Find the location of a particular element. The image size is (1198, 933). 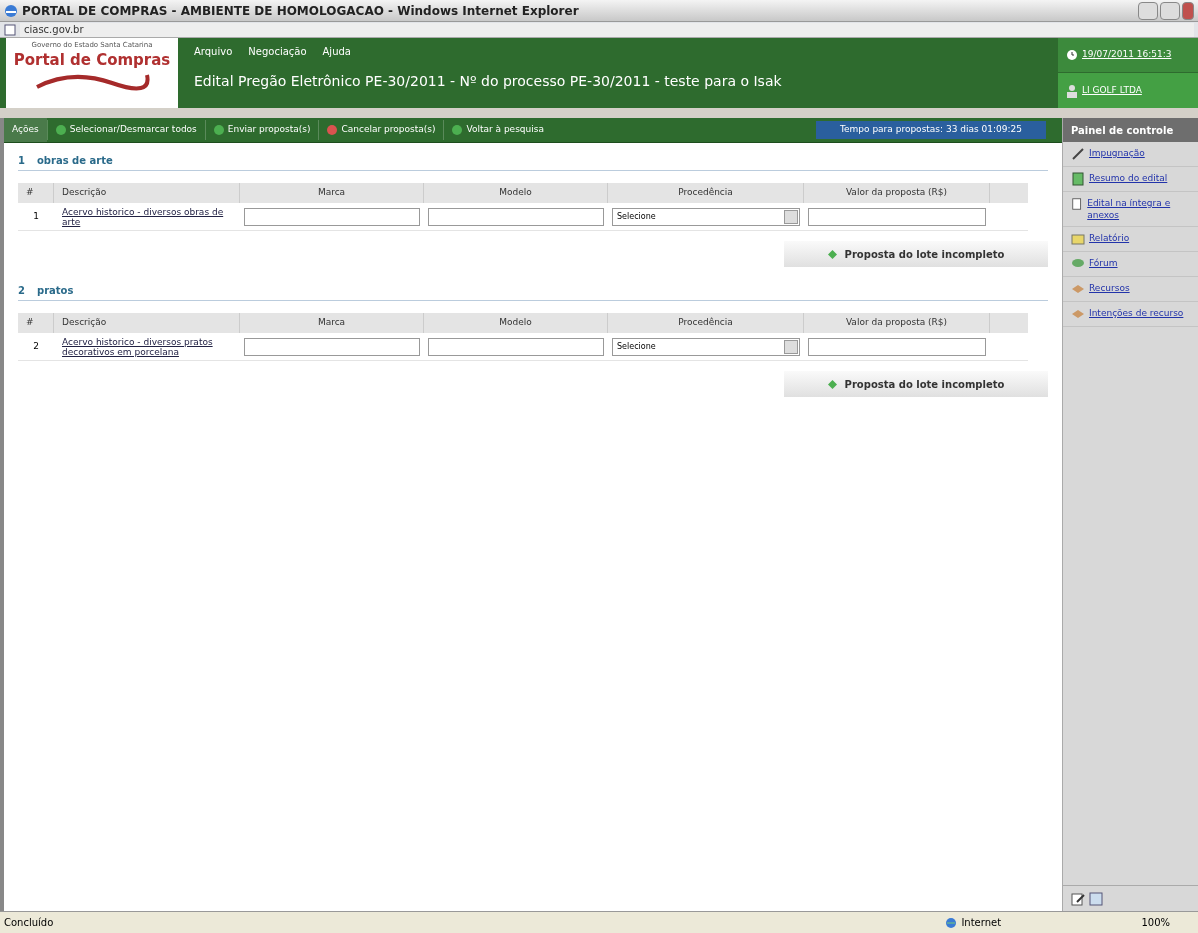

folder-icon is located at coordinates (1078, 239).